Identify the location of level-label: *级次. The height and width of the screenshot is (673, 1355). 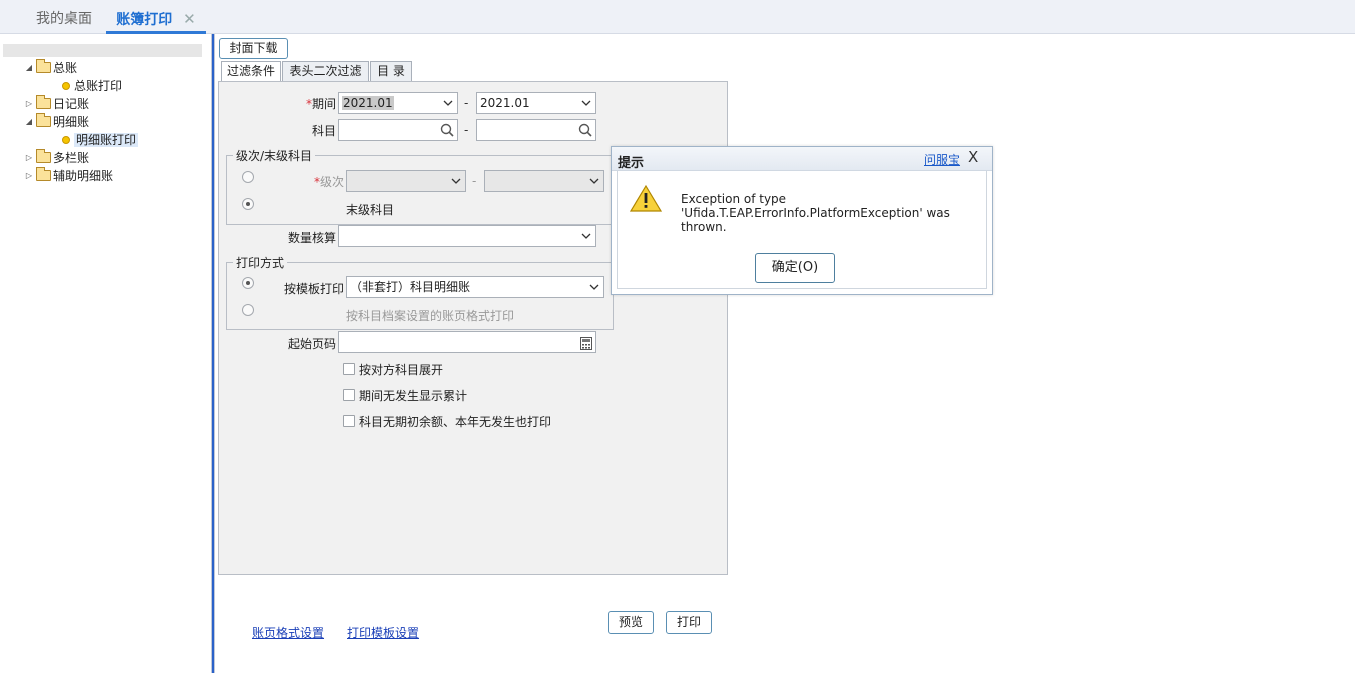
(328, 182).